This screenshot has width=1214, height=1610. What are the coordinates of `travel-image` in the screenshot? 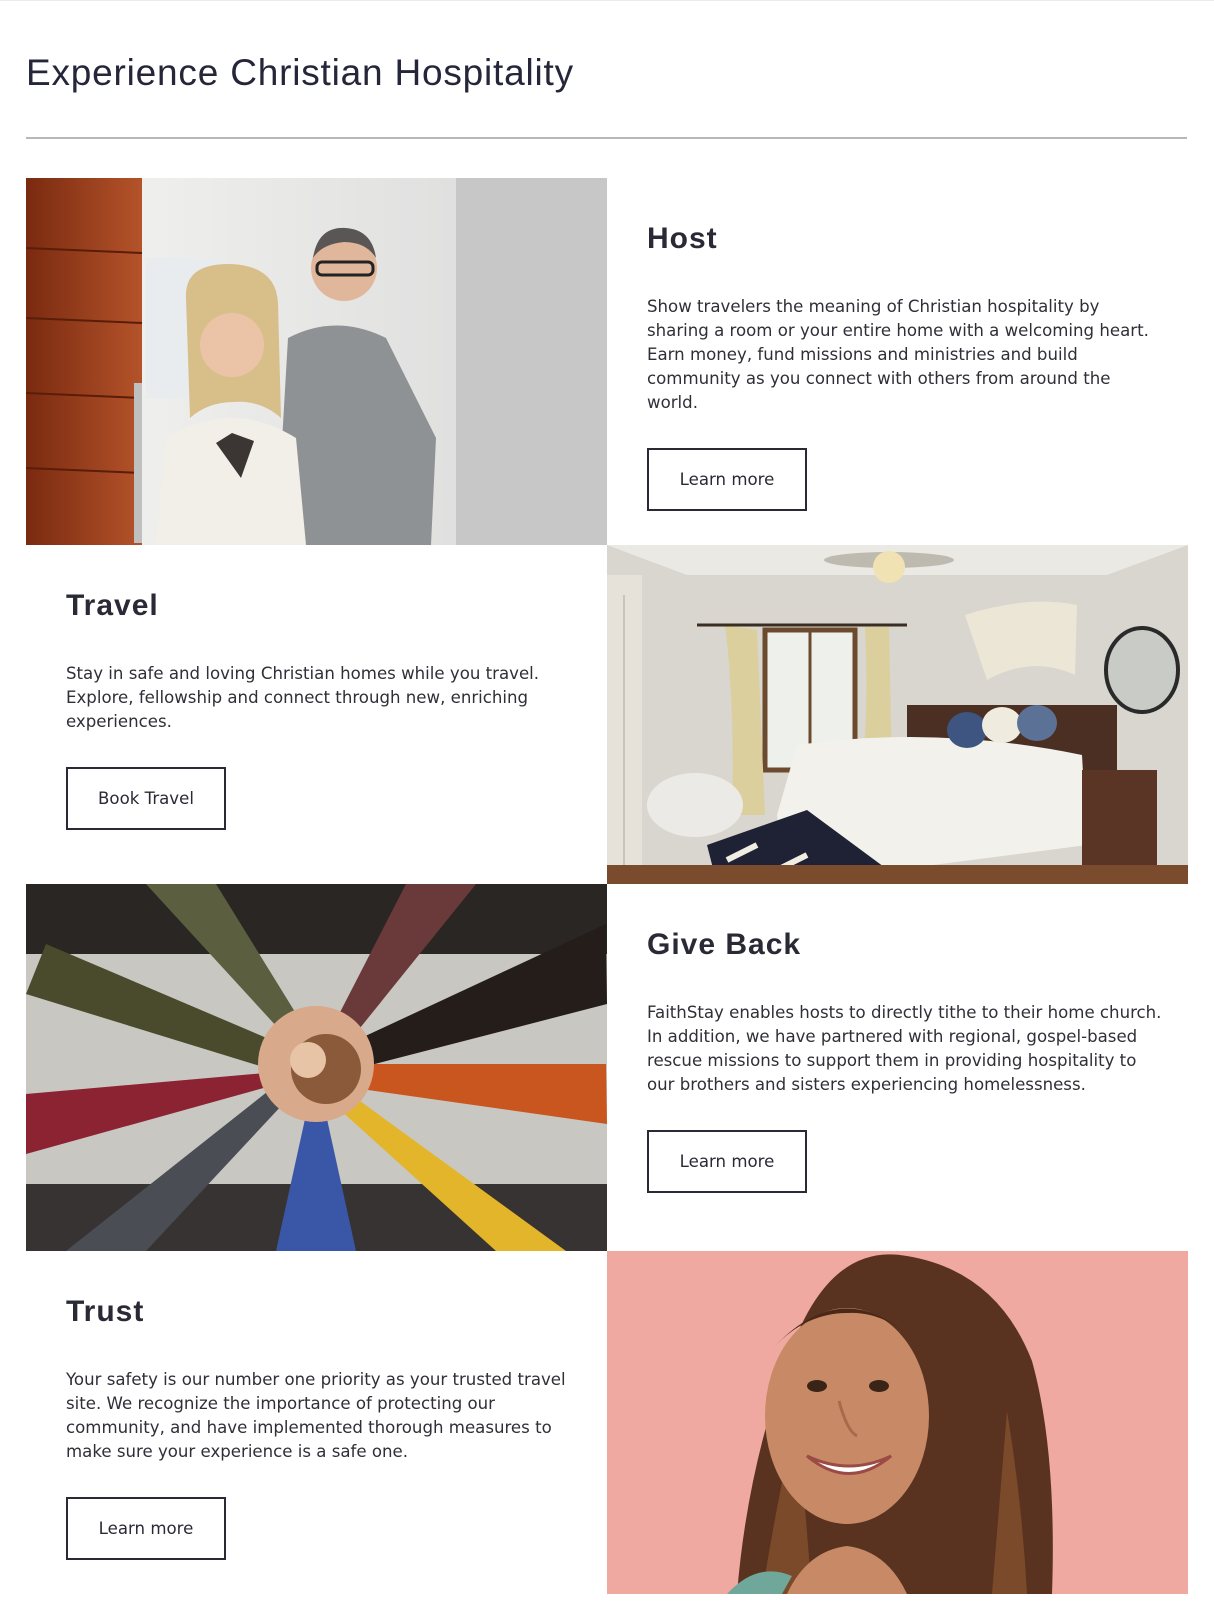 It's located at (897, 714).